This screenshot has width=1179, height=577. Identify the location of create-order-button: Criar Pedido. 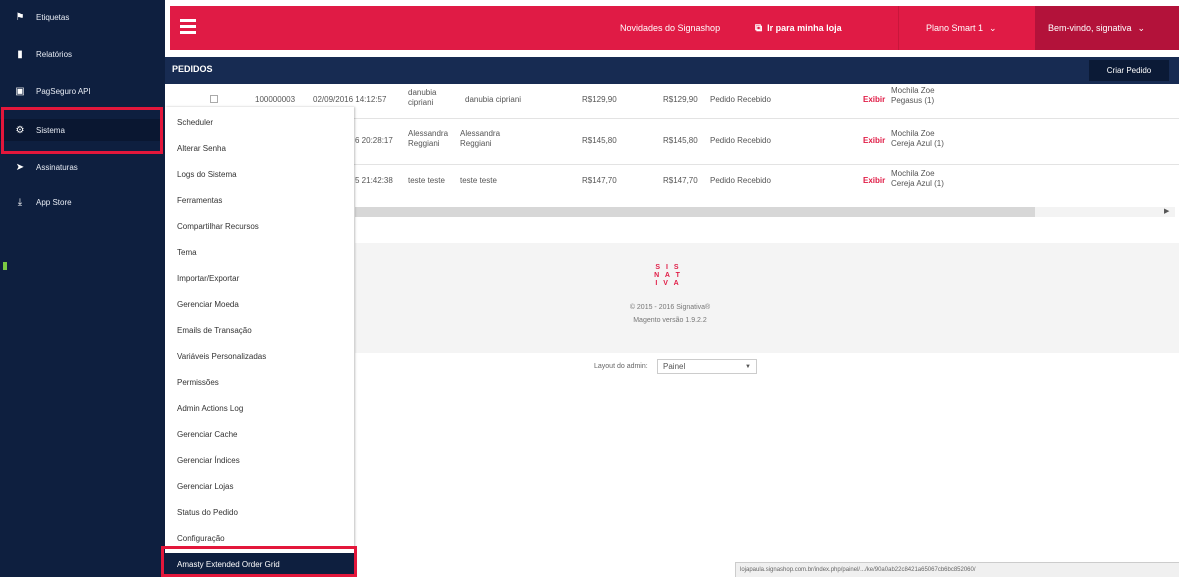
(1129, 70).